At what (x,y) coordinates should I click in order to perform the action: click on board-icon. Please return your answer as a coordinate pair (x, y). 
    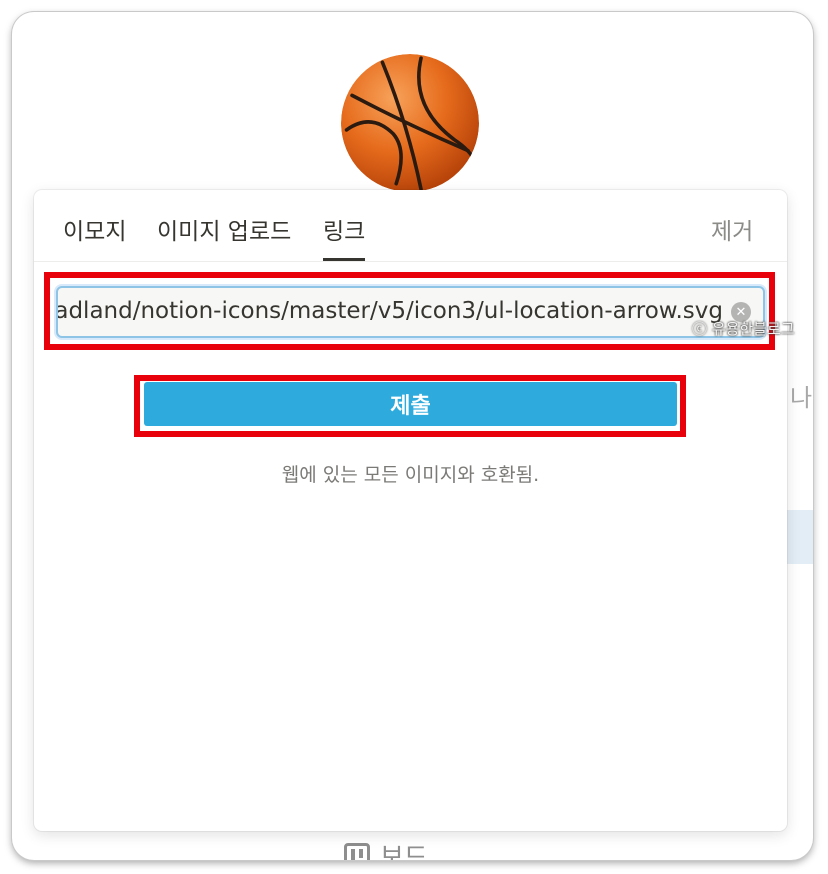
    Looking at the image, I should click on (357, 851).